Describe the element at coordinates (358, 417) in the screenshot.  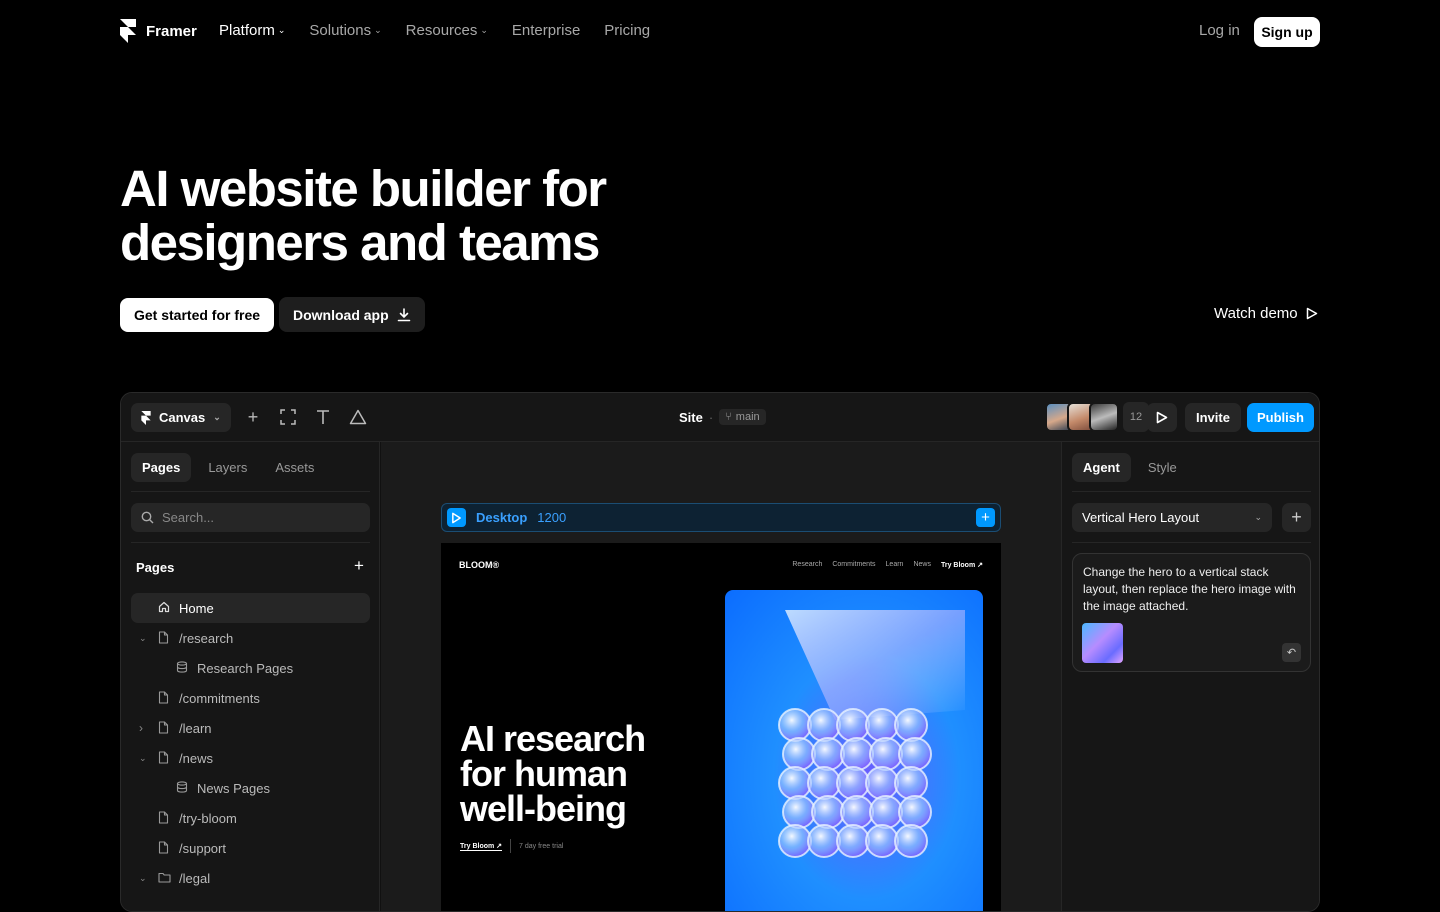
I see `vector-tool-icon` at that location.